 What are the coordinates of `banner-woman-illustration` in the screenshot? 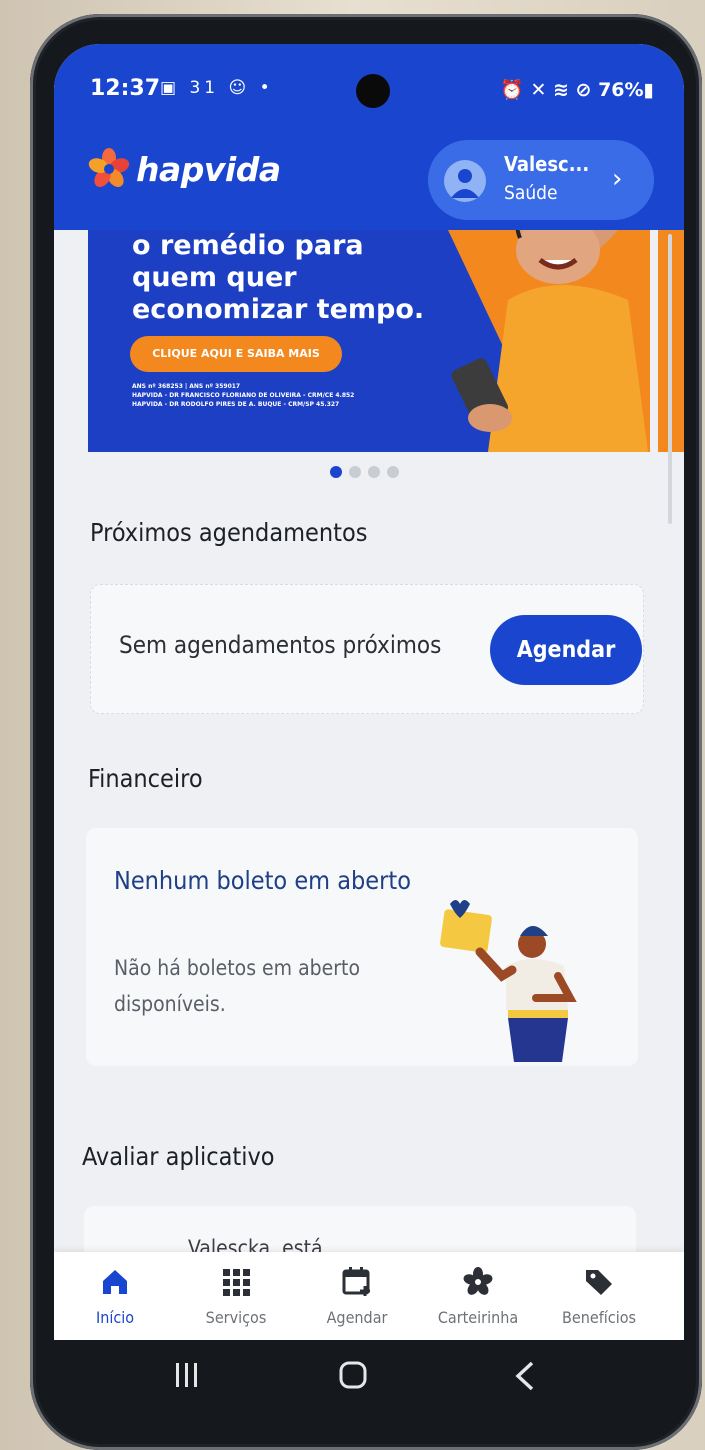 It's located at (549, 341).